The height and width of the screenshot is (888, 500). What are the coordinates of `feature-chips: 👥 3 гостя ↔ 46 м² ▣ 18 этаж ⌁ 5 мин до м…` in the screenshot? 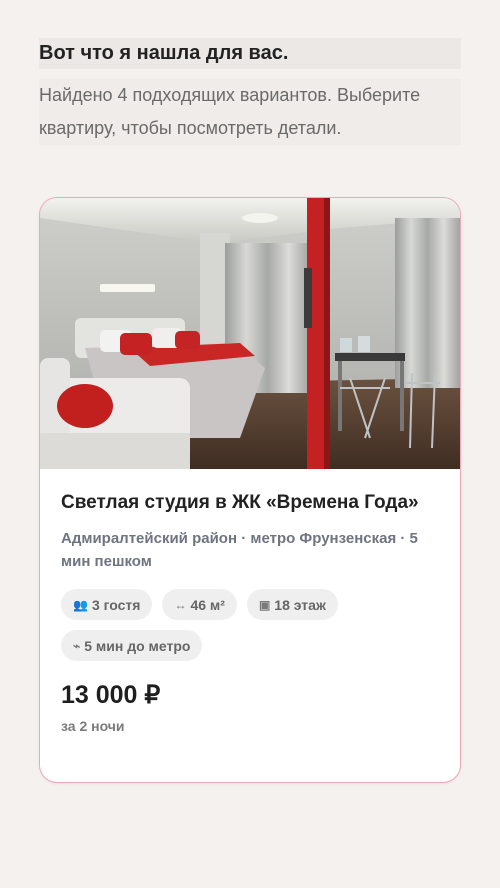 It's located at (256, 625).